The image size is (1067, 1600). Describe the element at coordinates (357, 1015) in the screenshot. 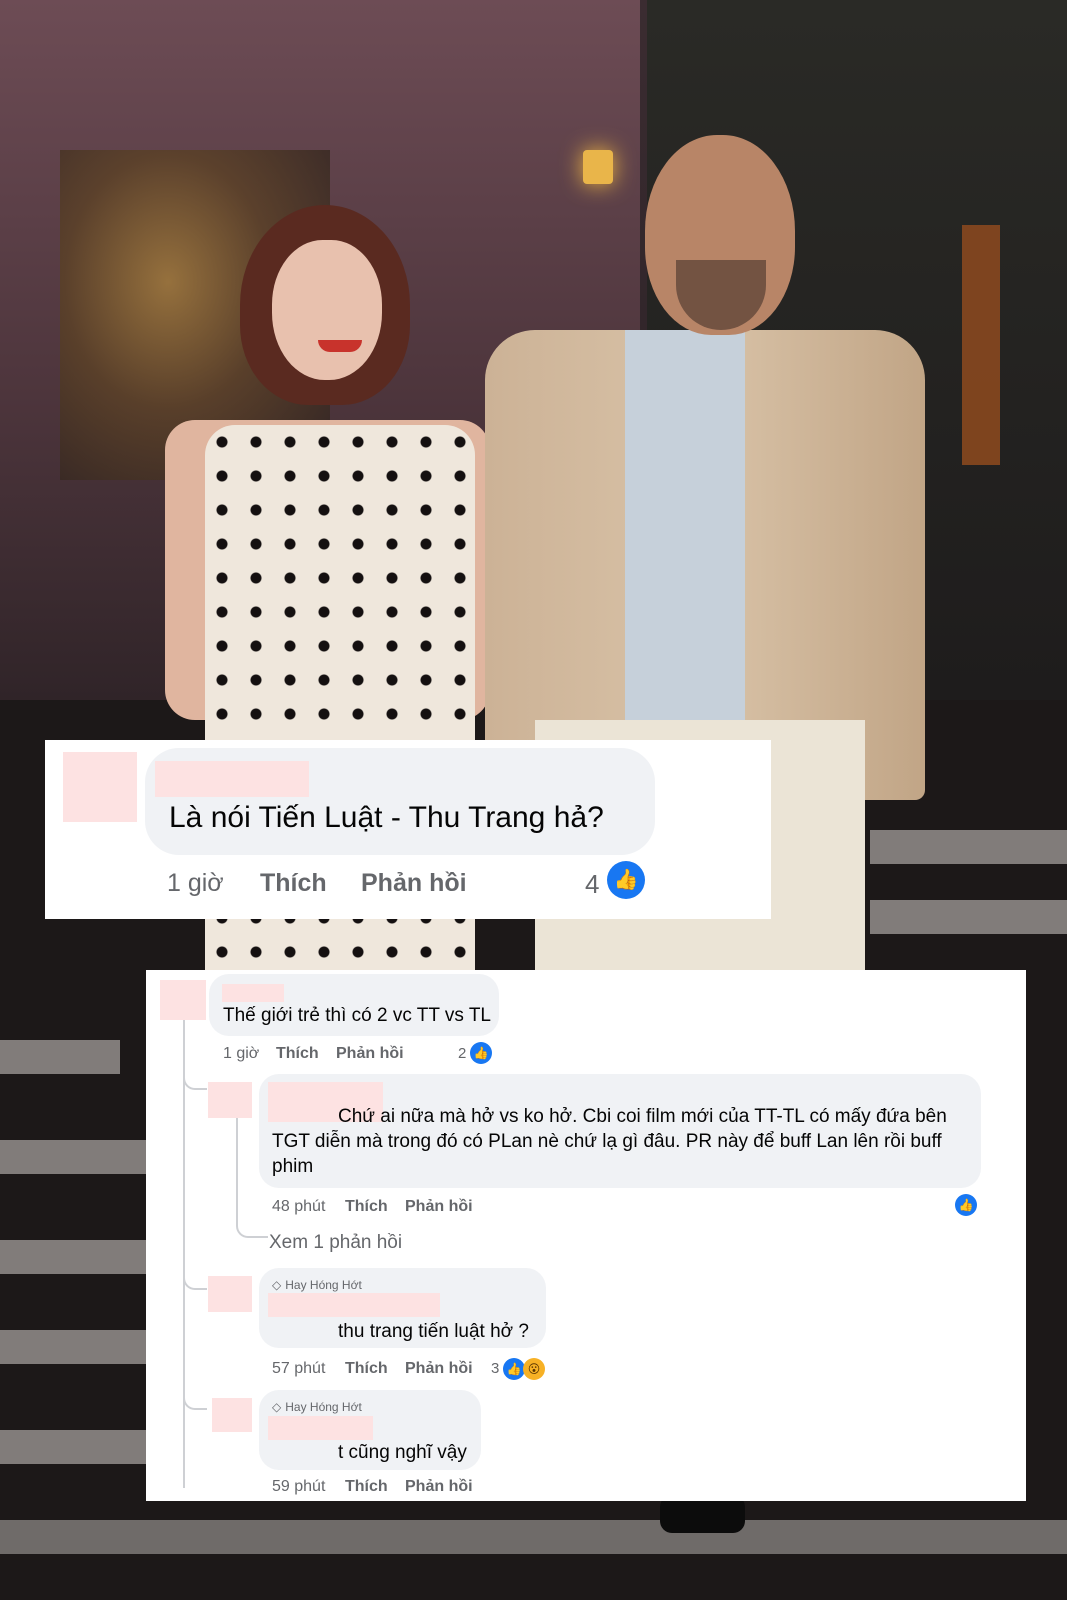

I see `comment-text: Thế giới trẻ thì có 2 vc TT vs TL` at that location.